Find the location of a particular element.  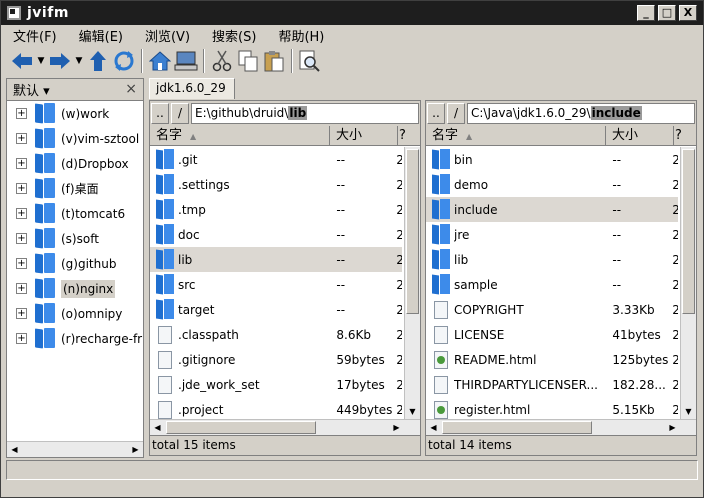

menu-file: 文件(F) is located at coordinates (35, 35).